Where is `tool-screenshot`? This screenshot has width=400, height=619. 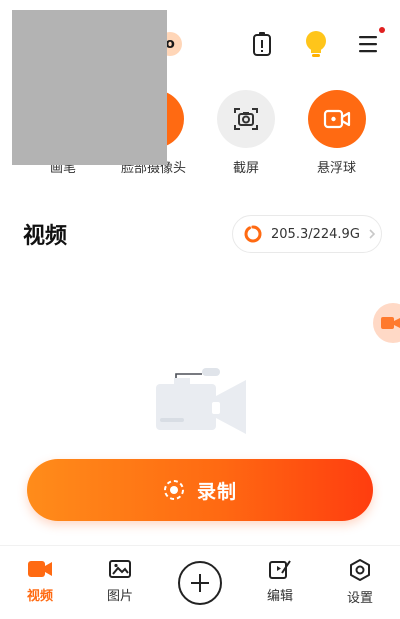
tool-screenshot is located at coordinates (246, 119).